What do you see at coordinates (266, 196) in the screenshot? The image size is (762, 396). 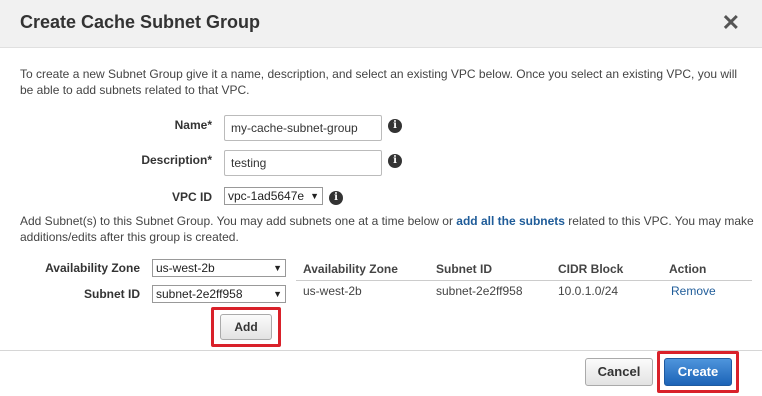 I see `vpc-id-value: vpc-1ad5647e` at bounding box center [266, 196].